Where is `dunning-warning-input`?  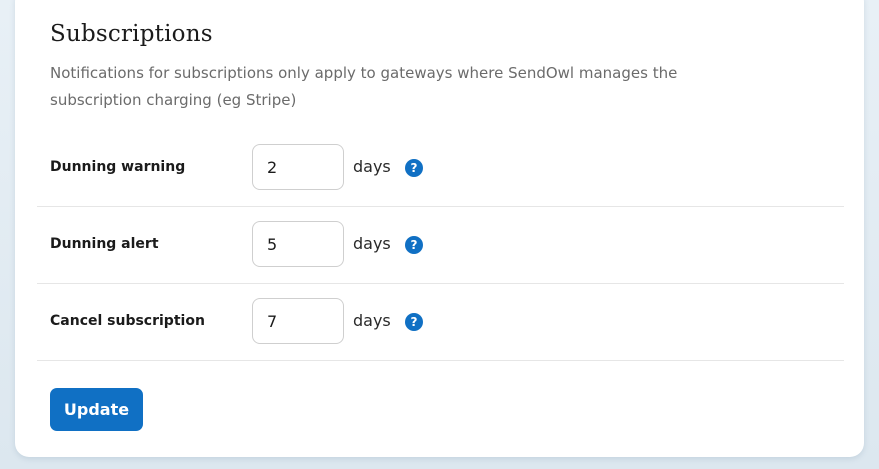 dunning-warning-input is located at coordinates (298, 167).